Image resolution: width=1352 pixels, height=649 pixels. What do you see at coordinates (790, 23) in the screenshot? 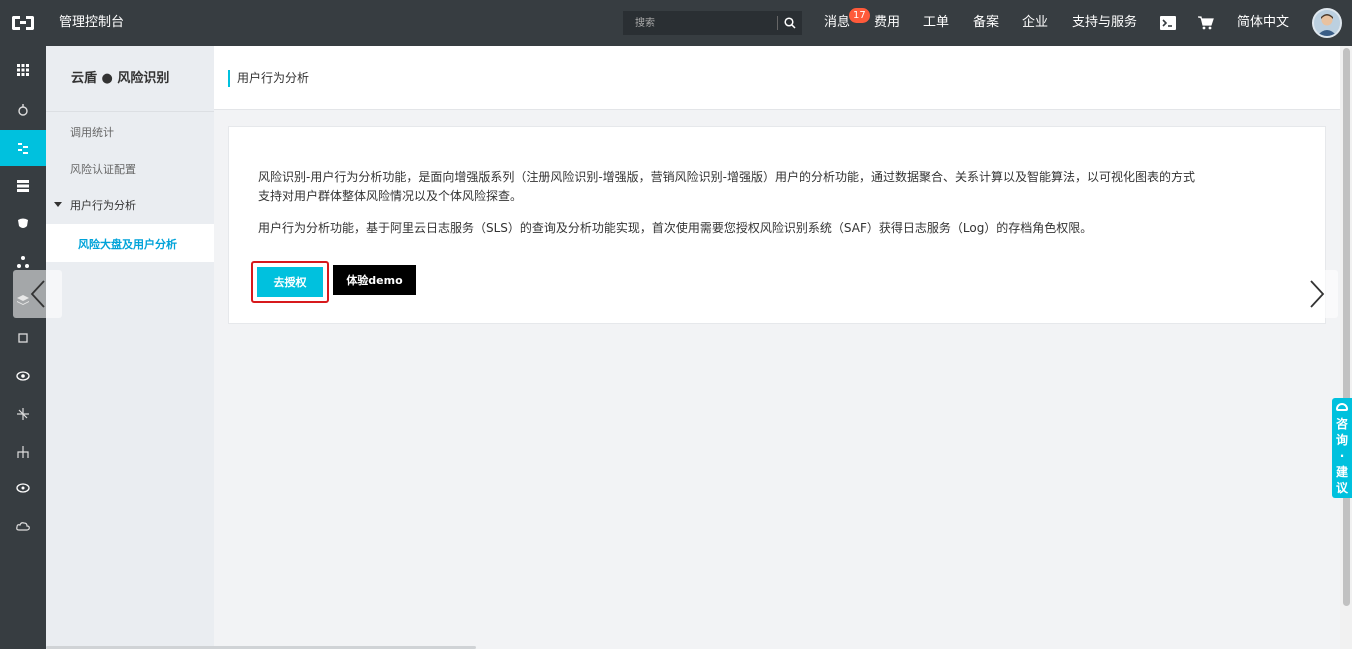
I see `search-icon` at bounding box center [790, 23].